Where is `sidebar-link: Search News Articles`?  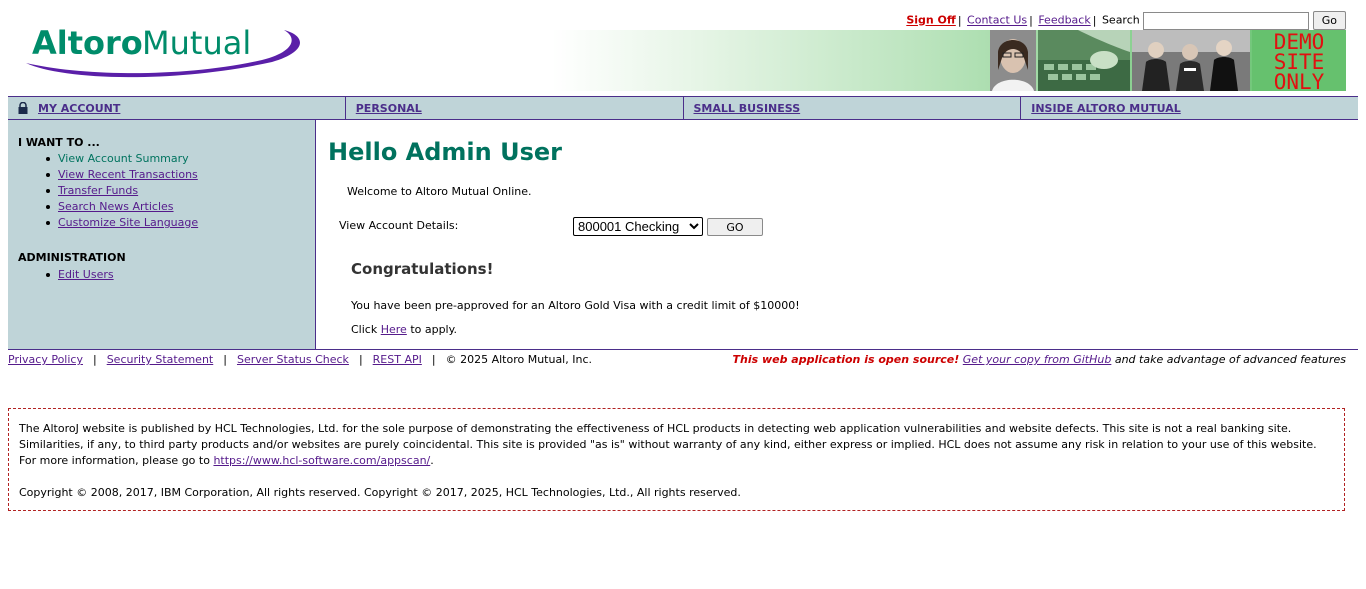 sidebar-link: Search News Articles is located at coordinates (116, 206).